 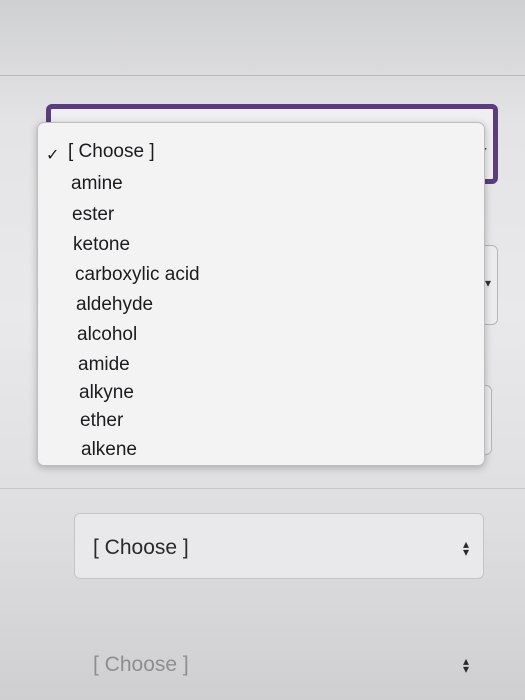 What do you see at coordinates (111, 153) in the screenshot?
I see `option-choose: [ Choose ]` at bounding box center [111, 153].